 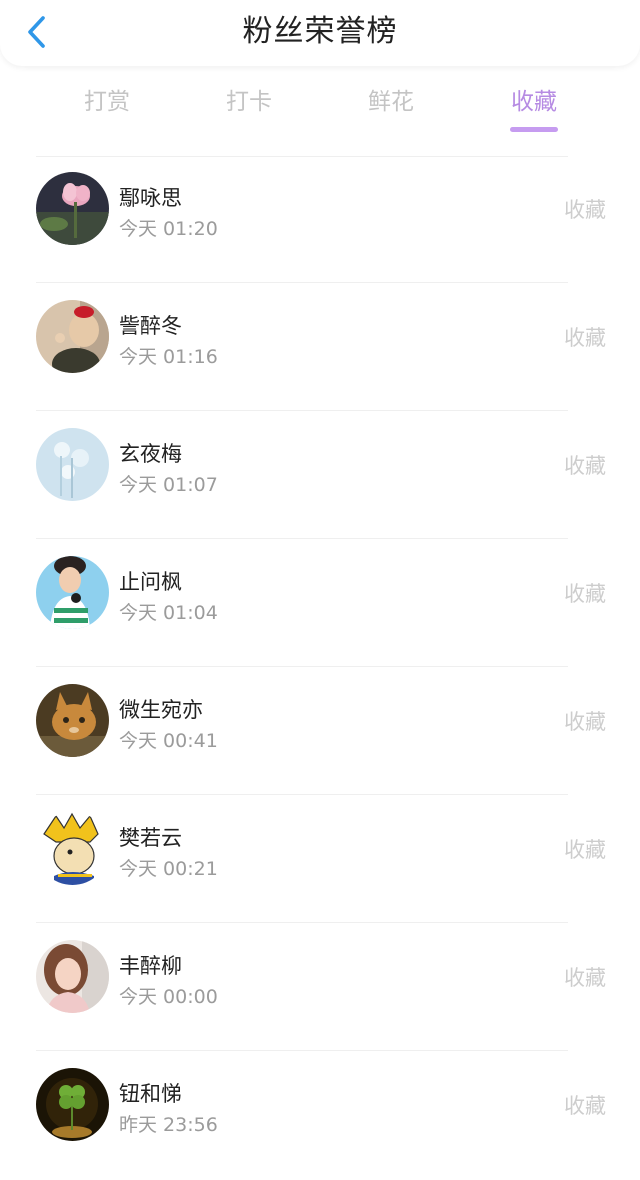 I want to click on fan-time: 今天 00:00, so click(x=168, y=997).